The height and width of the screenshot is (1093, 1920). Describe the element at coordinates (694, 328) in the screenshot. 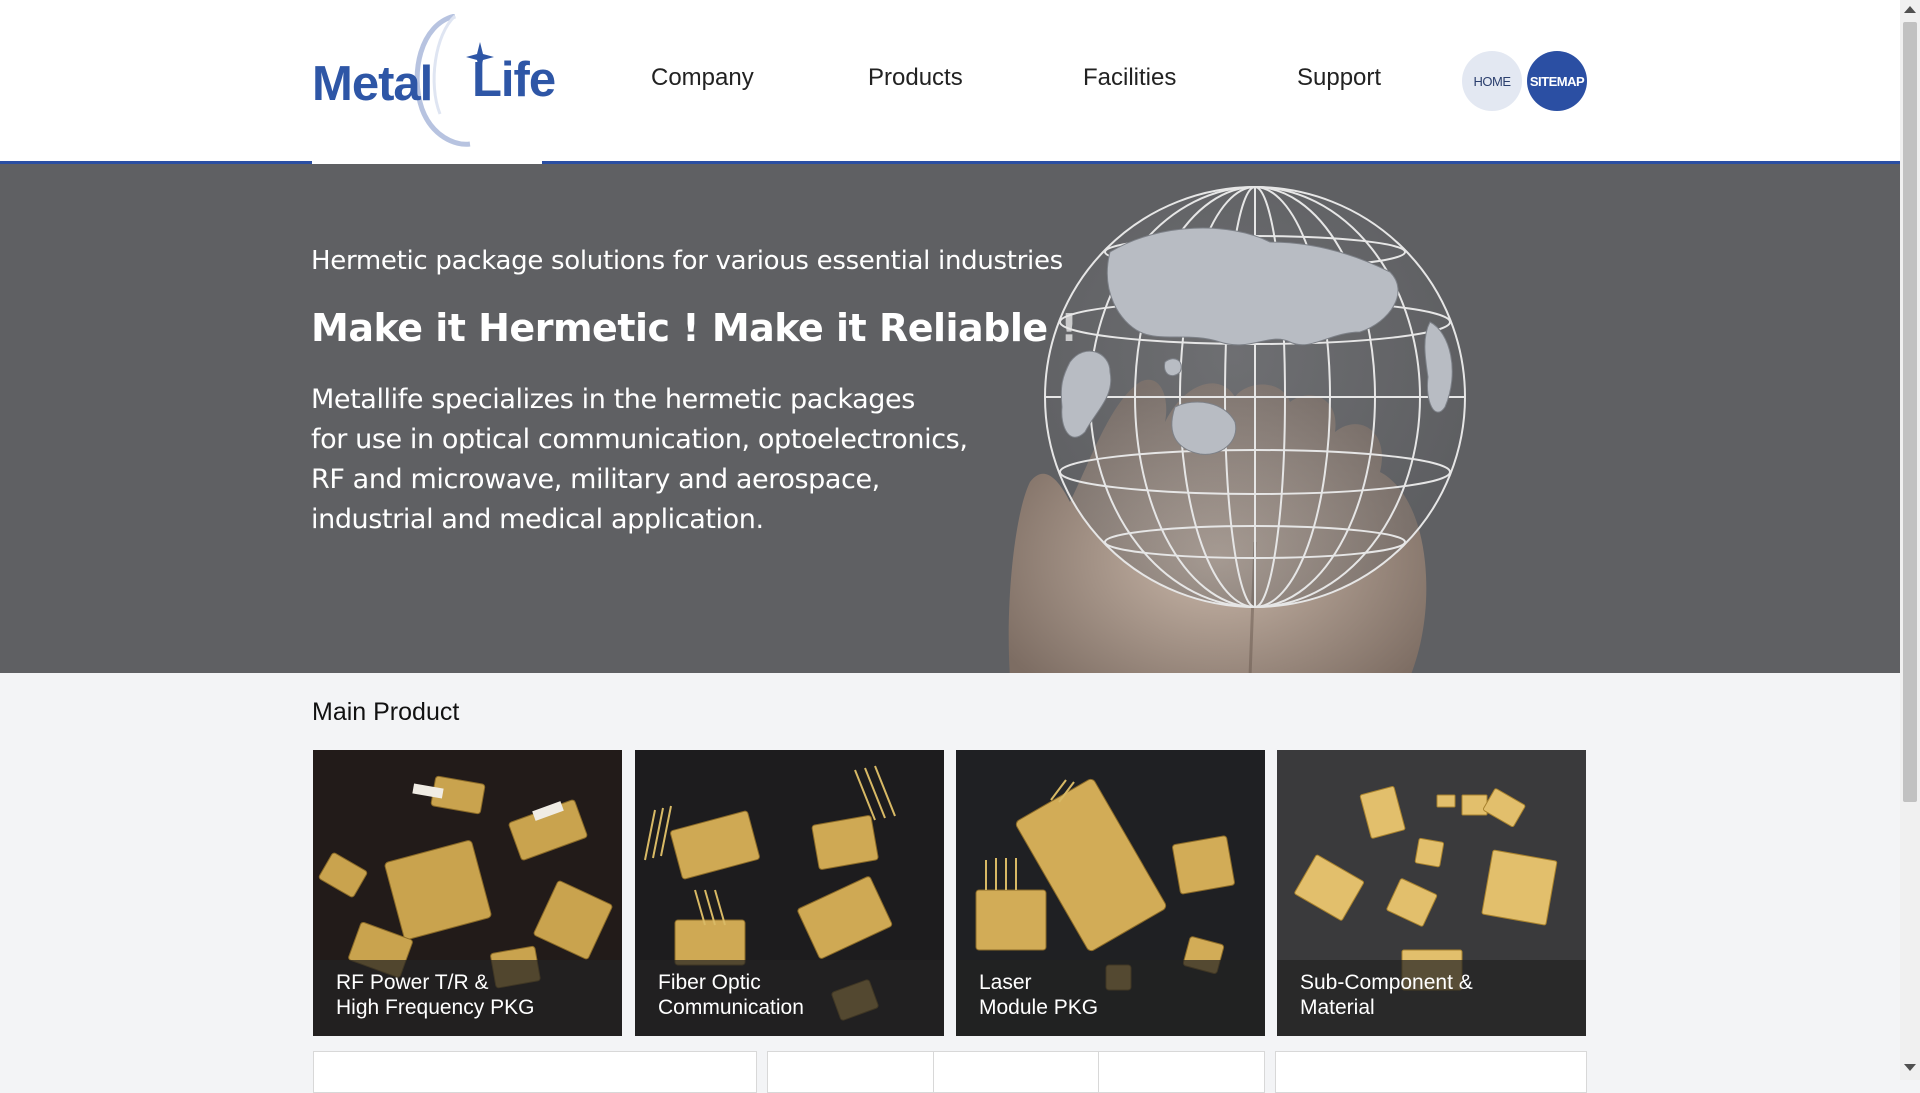

I see `hero-title: Make it Hermetic ! Make it Reliable !` at that location.